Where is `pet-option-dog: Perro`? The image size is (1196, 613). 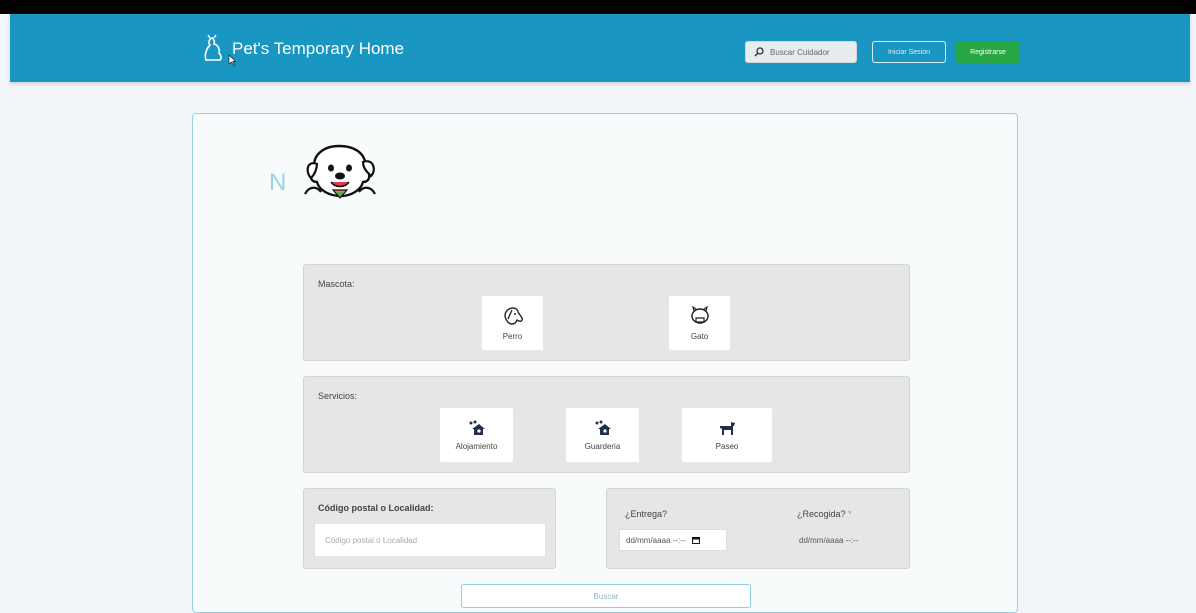
pet-option-dog: Perro is located at coordinates (512, 323).